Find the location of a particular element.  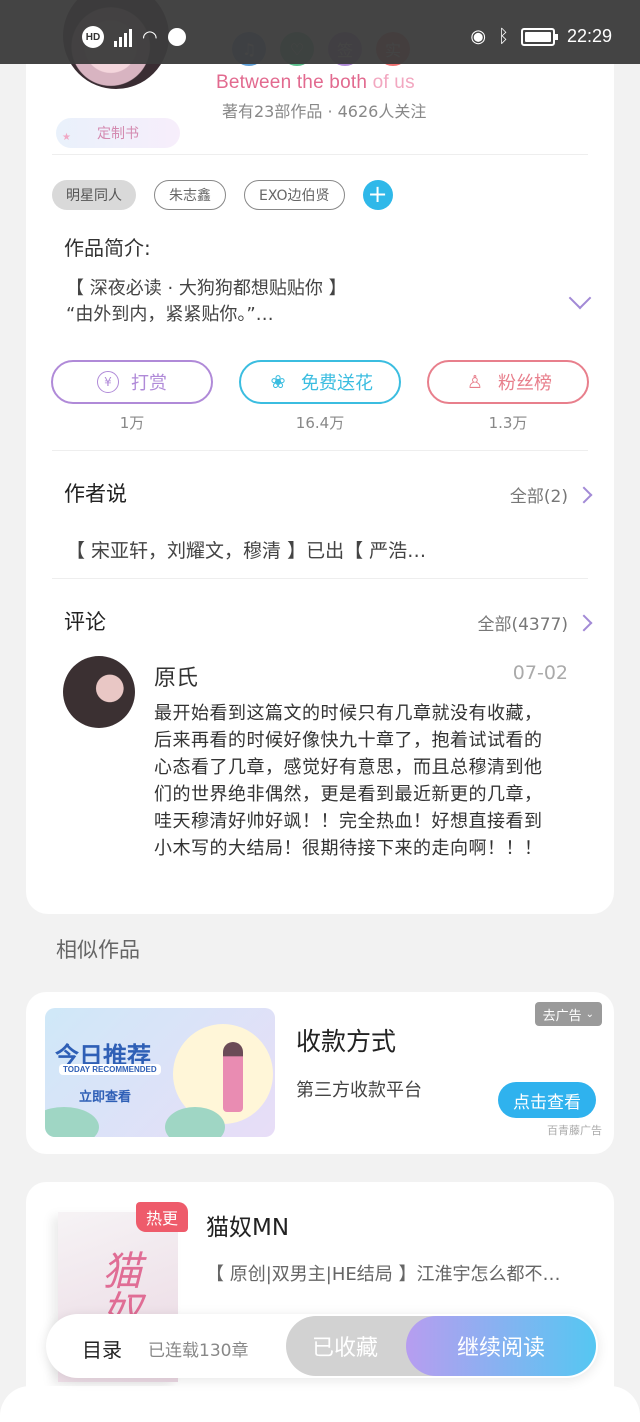

reward-button: ¥ 打赏 is located at coordinates (132, 382).